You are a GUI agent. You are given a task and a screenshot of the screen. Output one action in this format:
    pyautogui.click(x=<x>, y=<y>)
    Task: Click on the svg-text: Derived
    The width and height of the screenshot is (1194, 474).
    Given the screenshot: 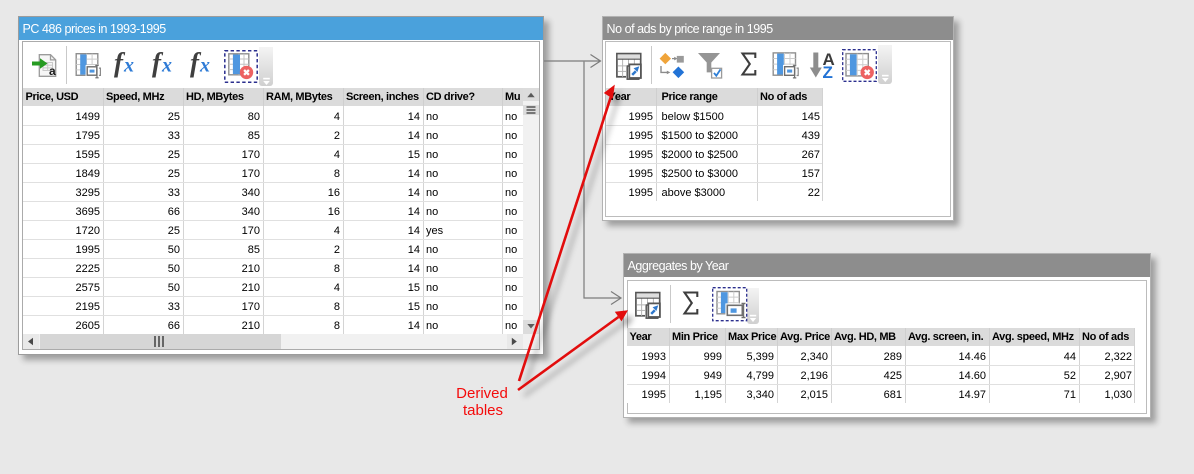 What is the action you would take?
    pyautogui.click(x=482, y=393)
    